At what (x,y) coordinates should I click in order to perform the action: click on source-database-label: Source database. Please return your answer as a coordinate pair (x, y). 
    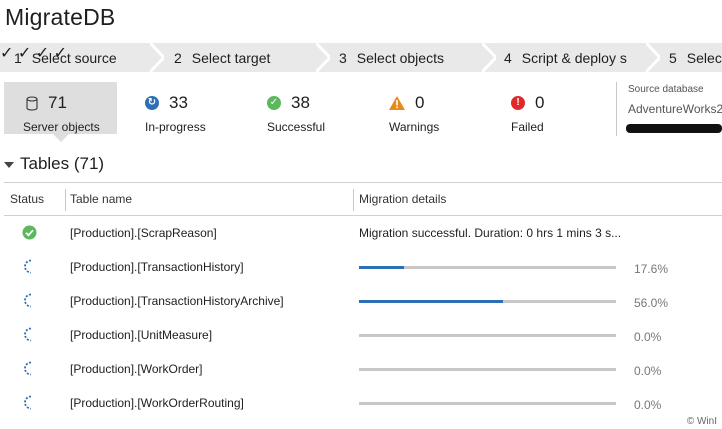
    Looking at the image, I should click on (666, 89).